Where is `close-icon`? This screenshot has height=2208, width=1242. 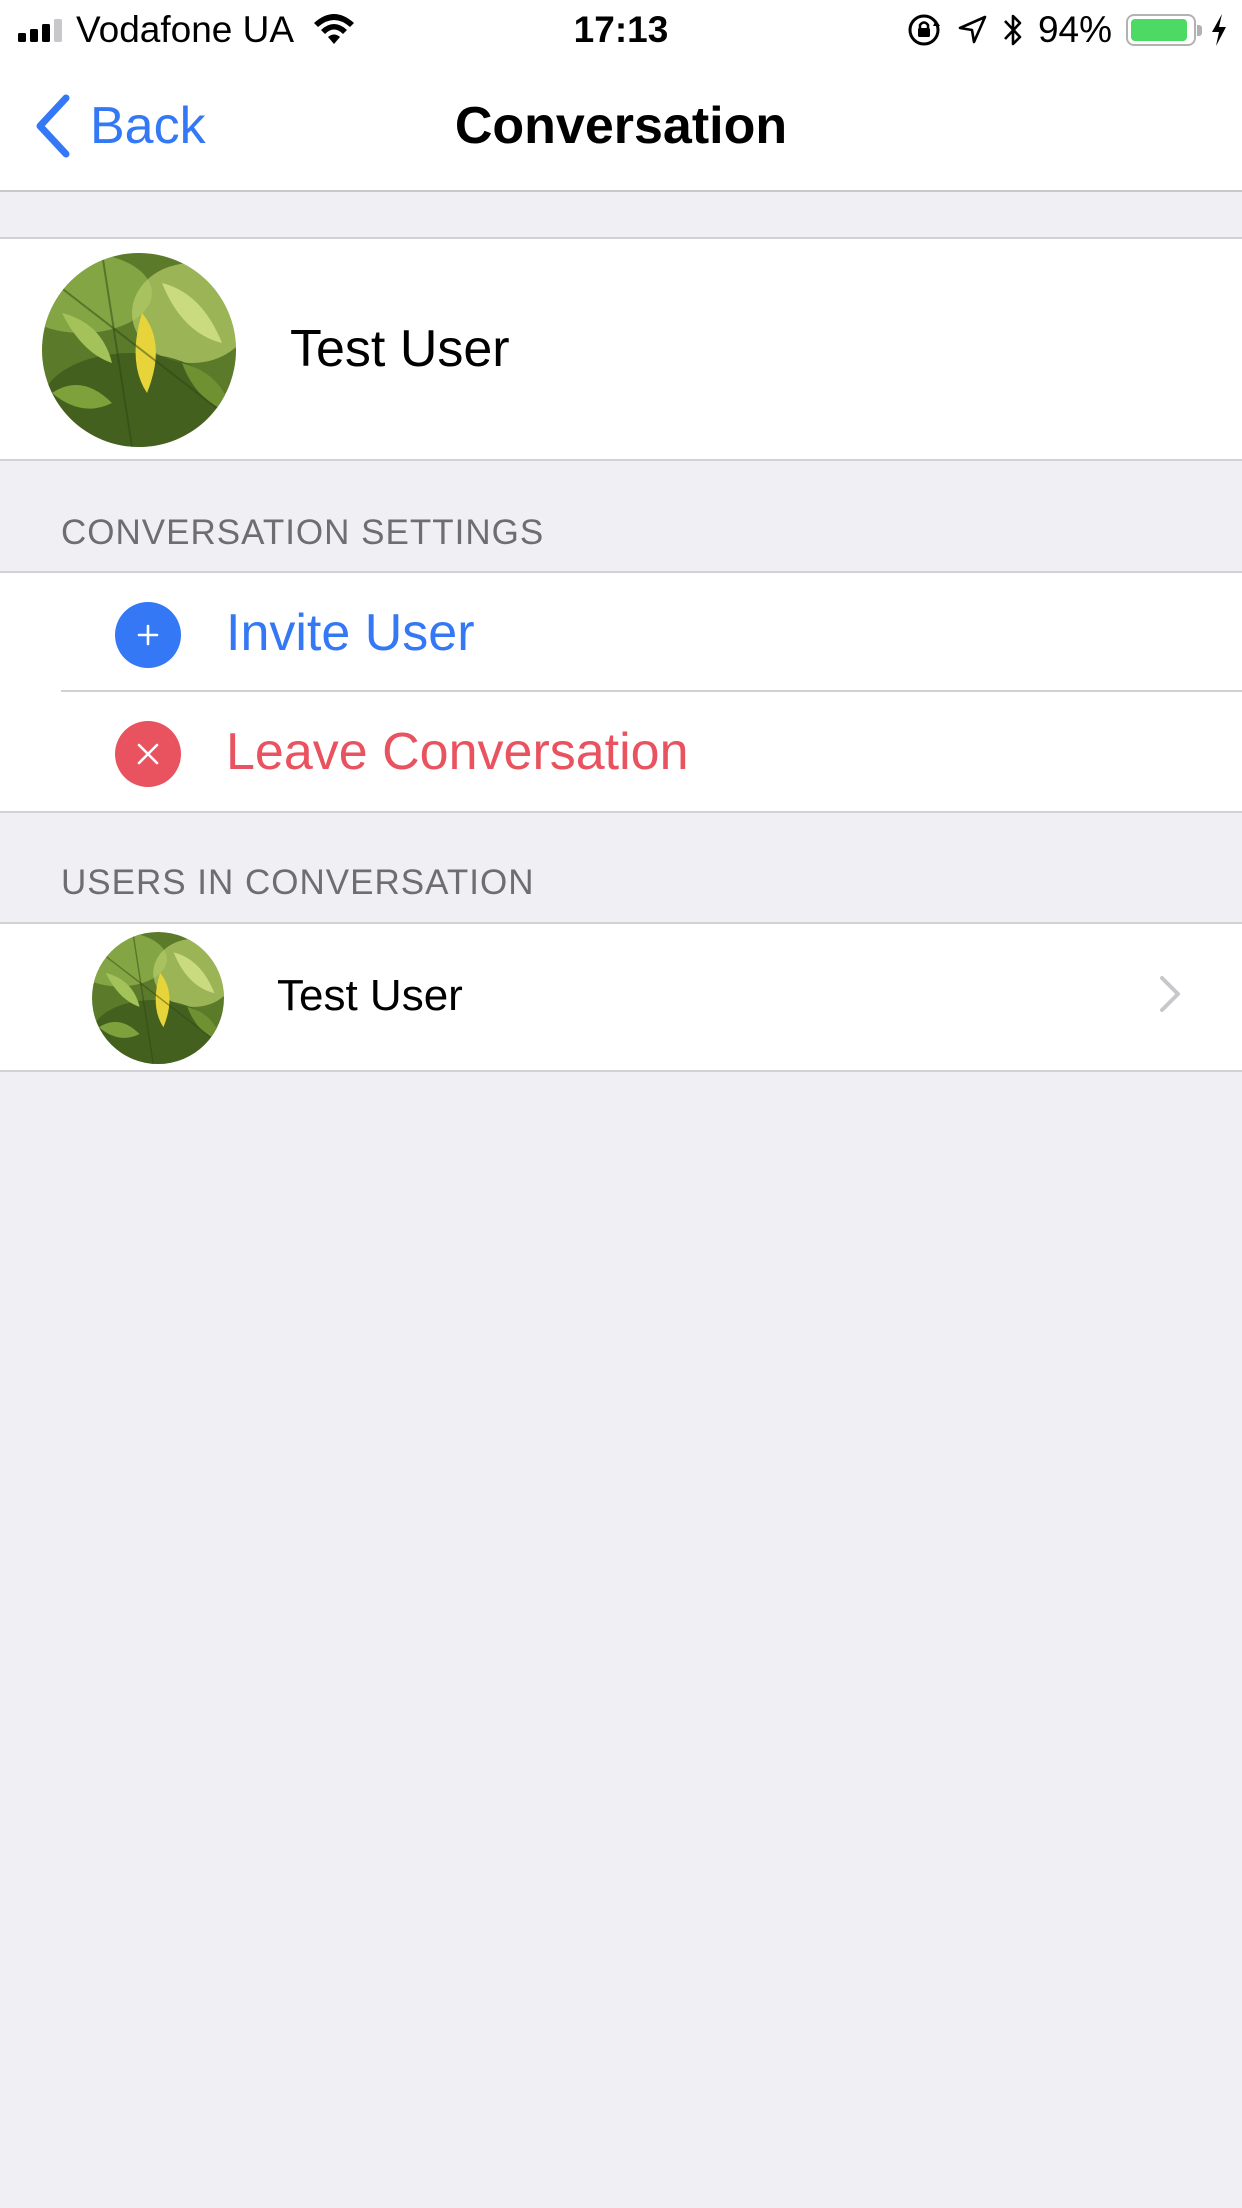 close-icon is located at coordinates (148, 754).